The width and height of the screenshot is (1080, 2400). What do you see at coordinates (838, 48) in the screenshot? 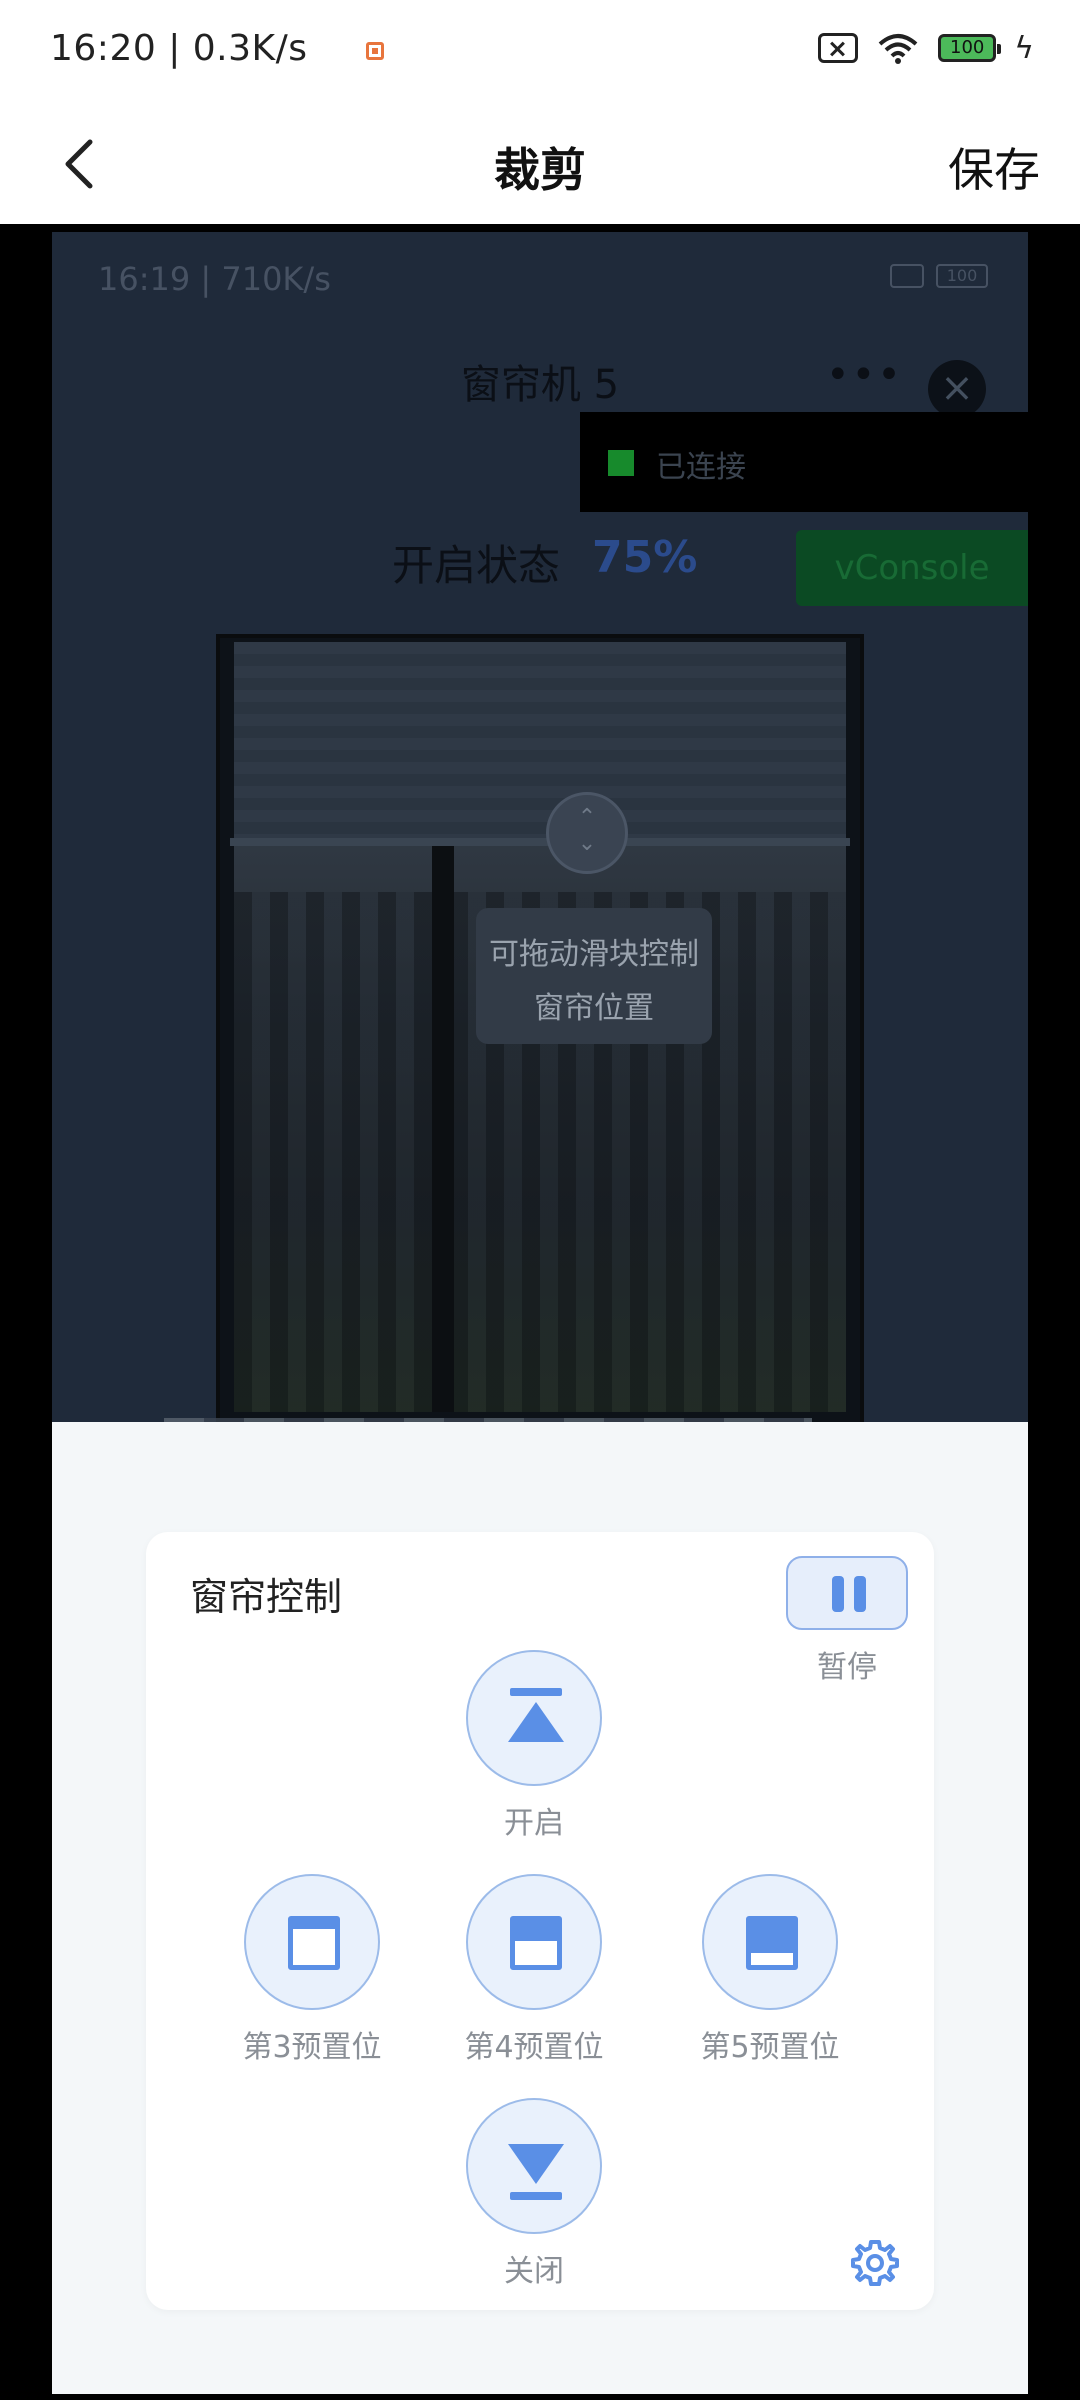
I see `no-sim-icon` at bounding box center [838, 48].